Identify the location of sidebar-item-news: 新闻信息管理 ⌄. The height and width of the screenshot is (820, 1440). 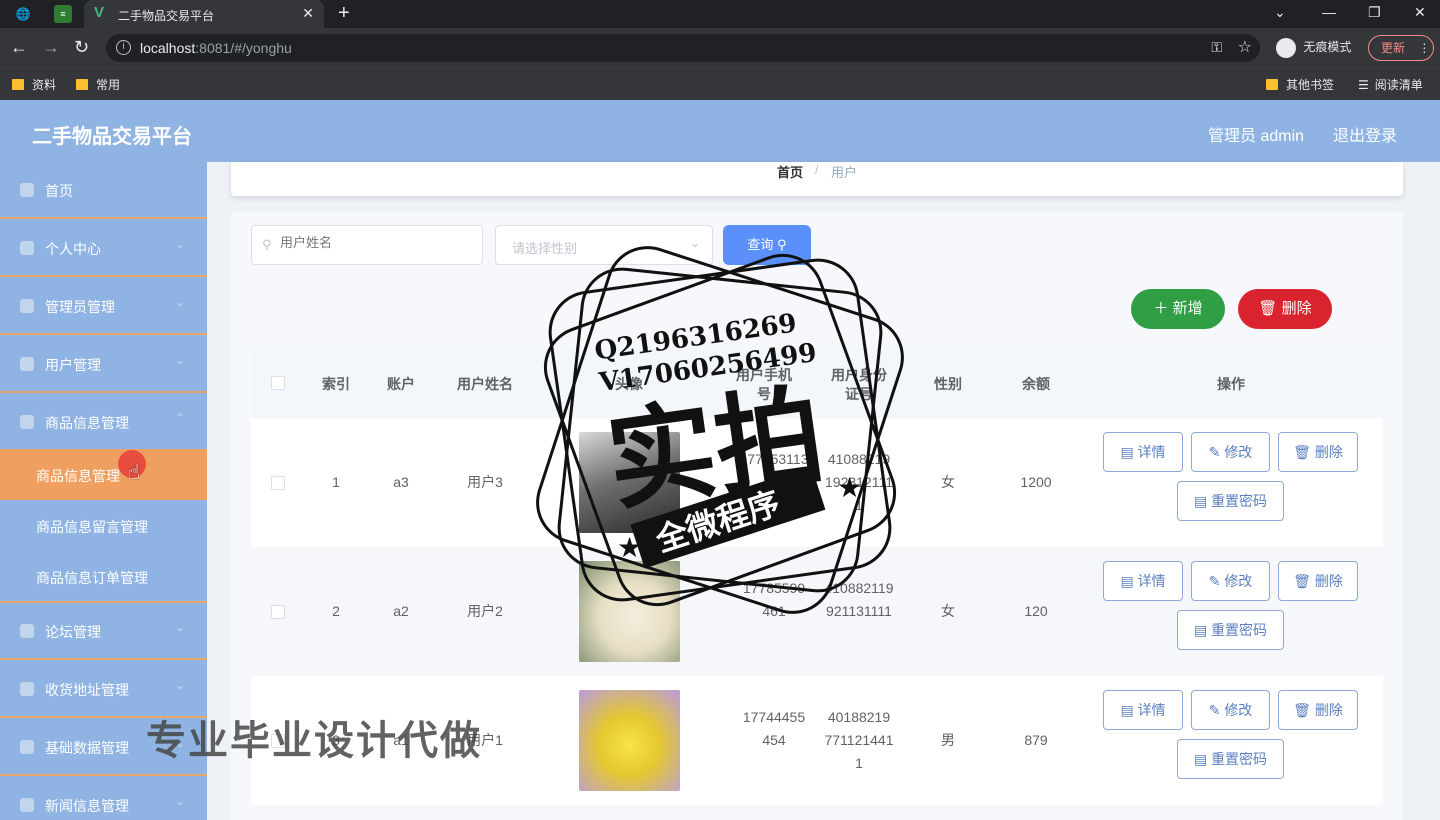
(103, 798).